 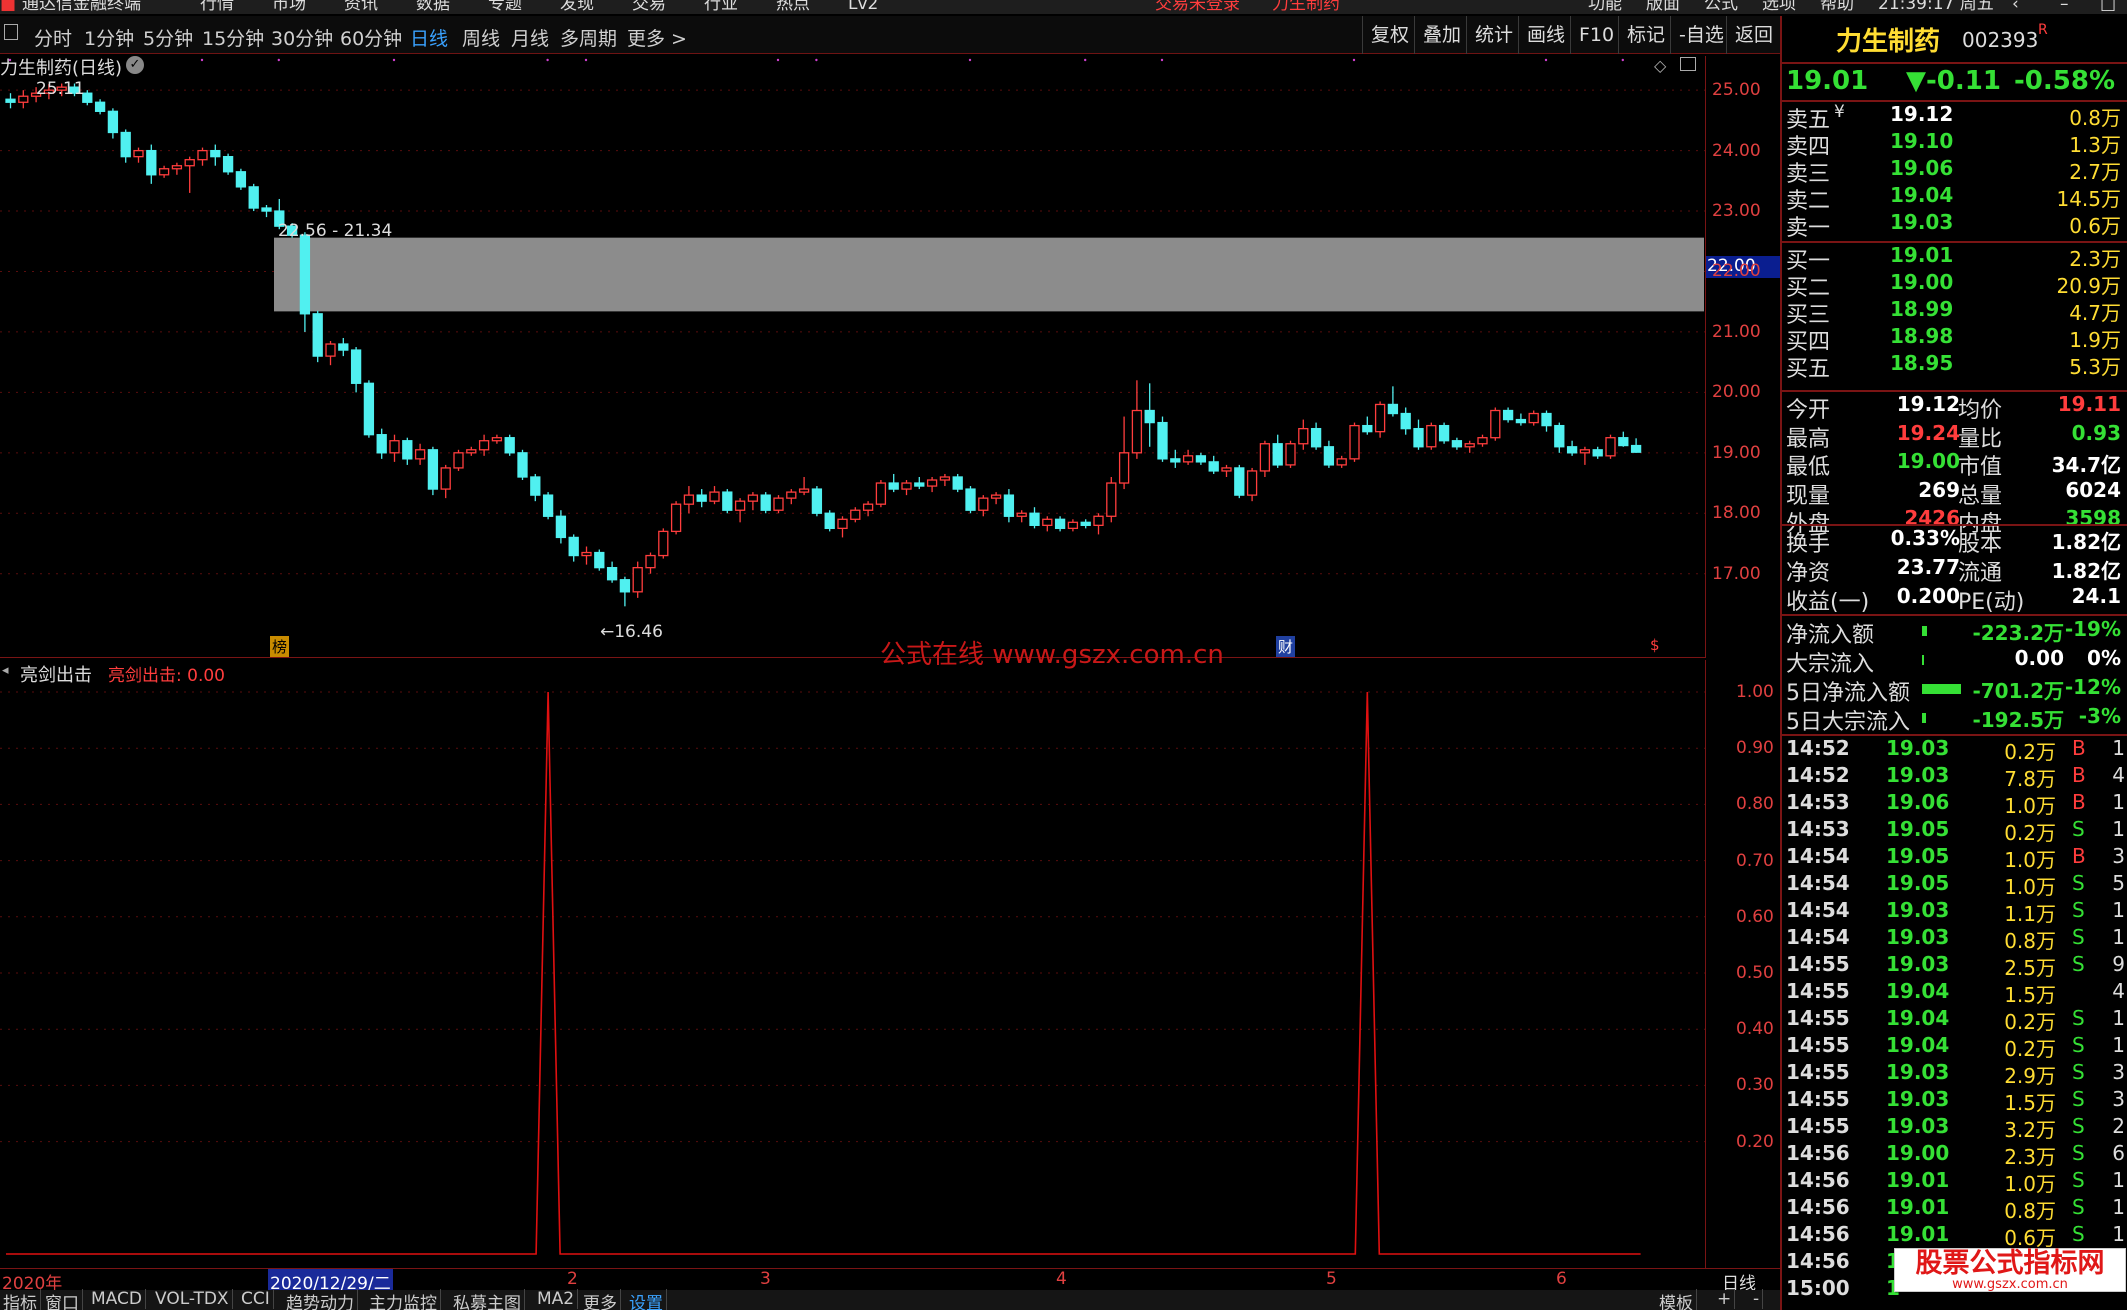 What do you see at coordinates (646, 1299) in the screenshot?
I see `tab-settings: 设置` at bounding box center [646, 1299].